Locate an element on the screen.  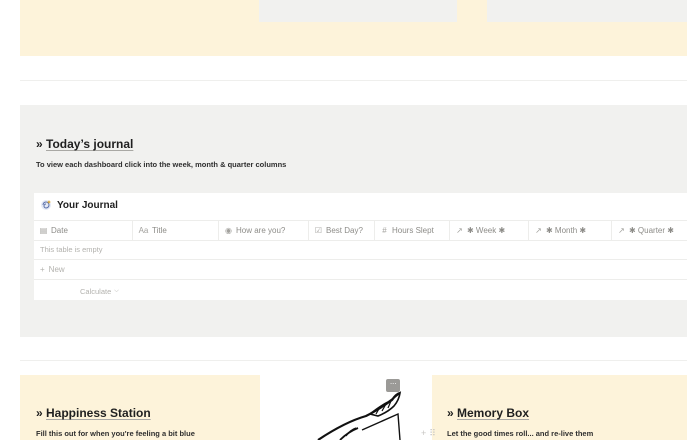
database-title: Your Journal is located at coordinates (87, 205).